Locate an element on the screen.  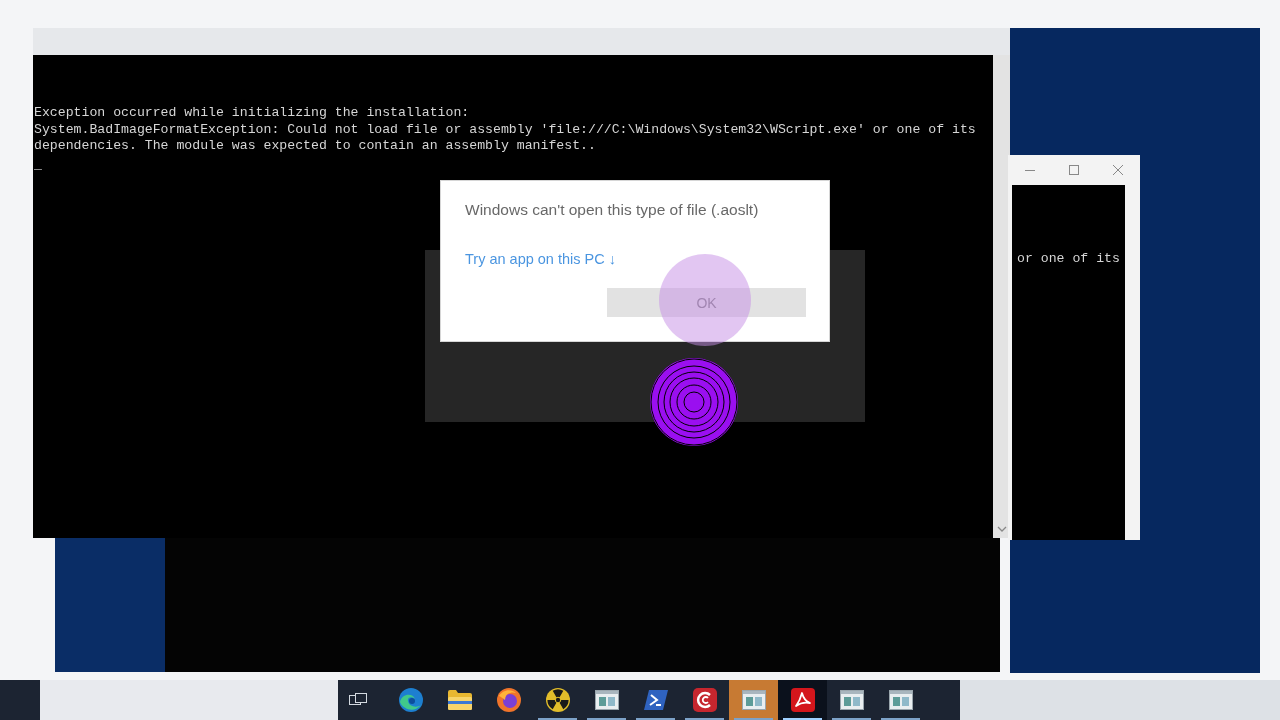
scrollbar is located at coordinates (1001, 296).